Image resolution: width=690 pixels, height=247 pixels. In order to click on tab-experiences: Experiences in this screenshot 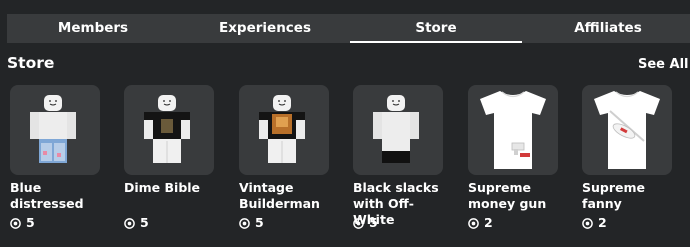, I will do `click(265, 28)`.